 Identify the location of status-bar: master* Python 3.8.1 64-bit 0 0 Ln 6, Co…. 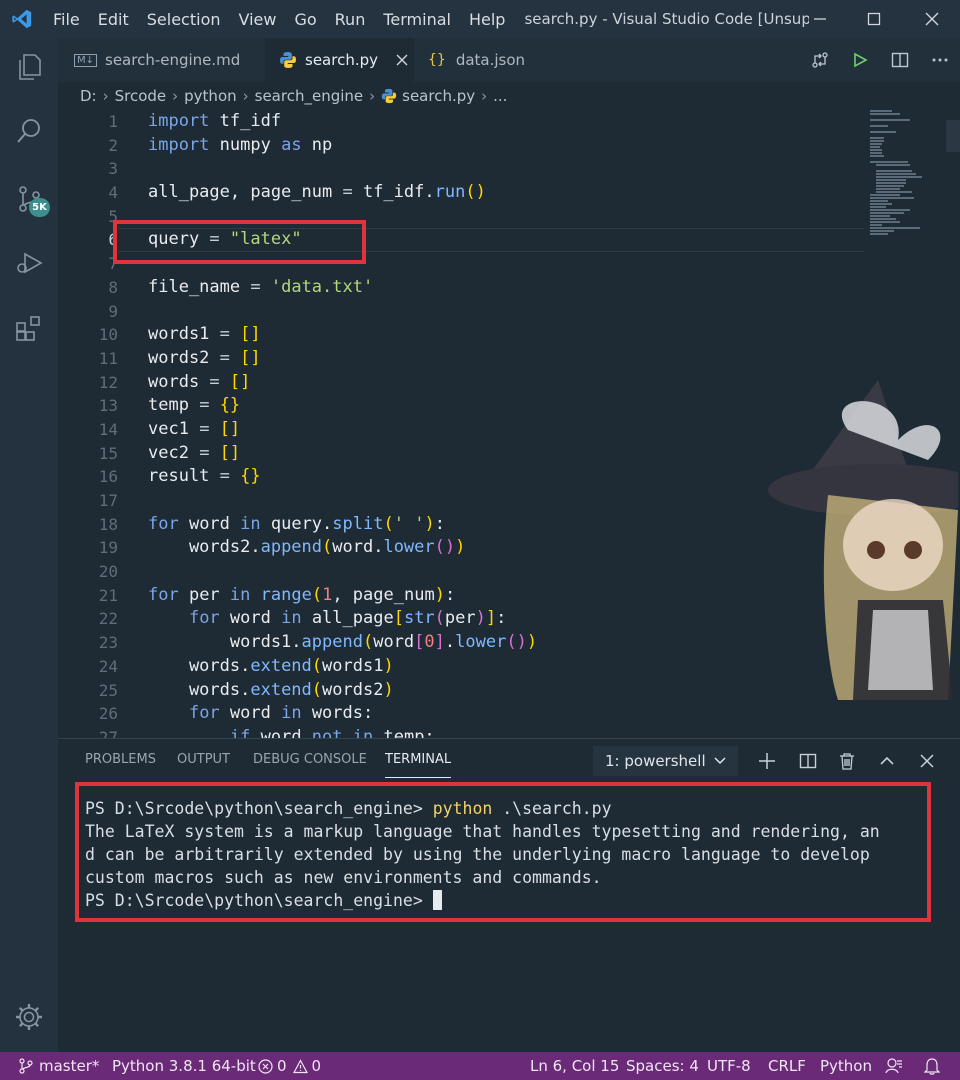
(480, 1066).